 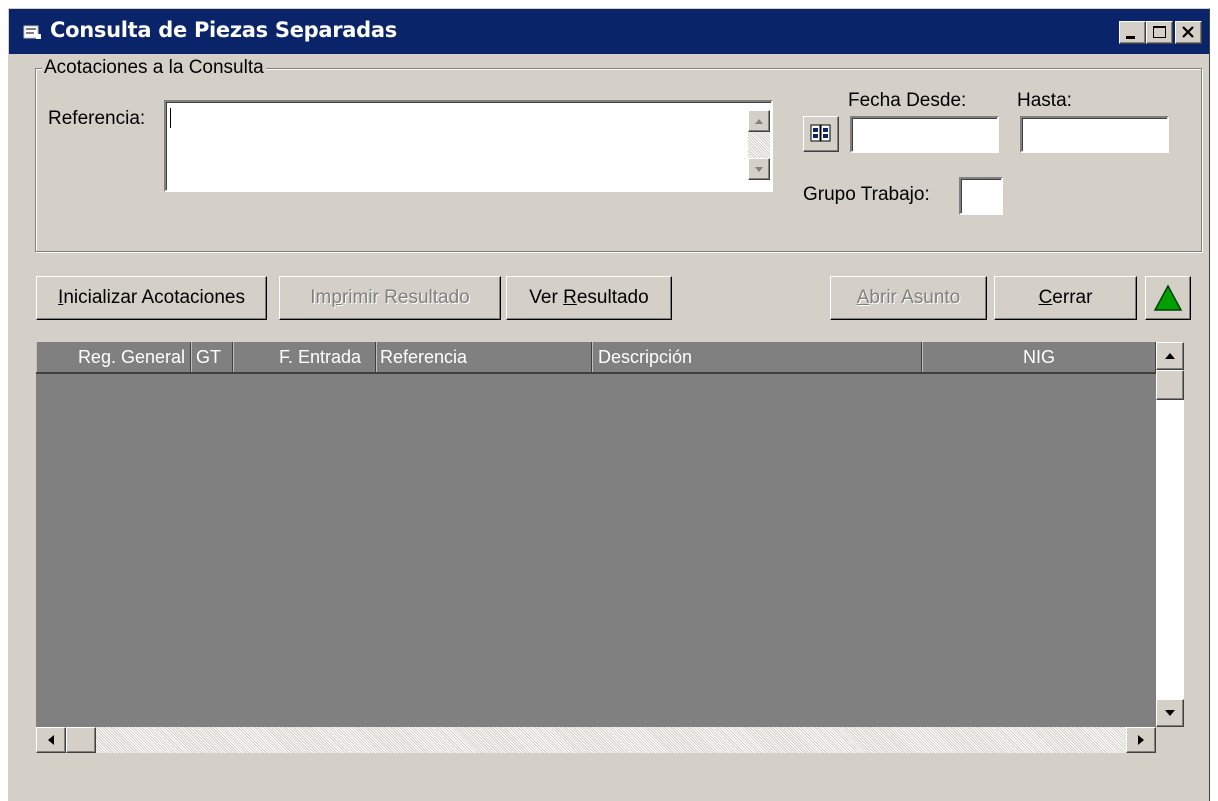 I want to click on calendar-button, so click(x=821, y=134).